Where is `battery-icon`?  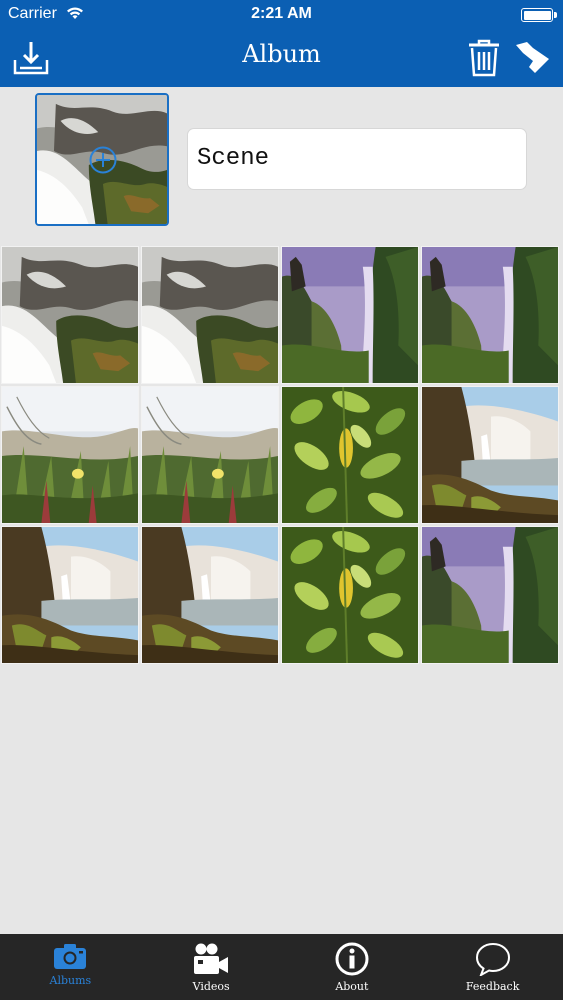
battery-icon is located at coordinates (539, 15).